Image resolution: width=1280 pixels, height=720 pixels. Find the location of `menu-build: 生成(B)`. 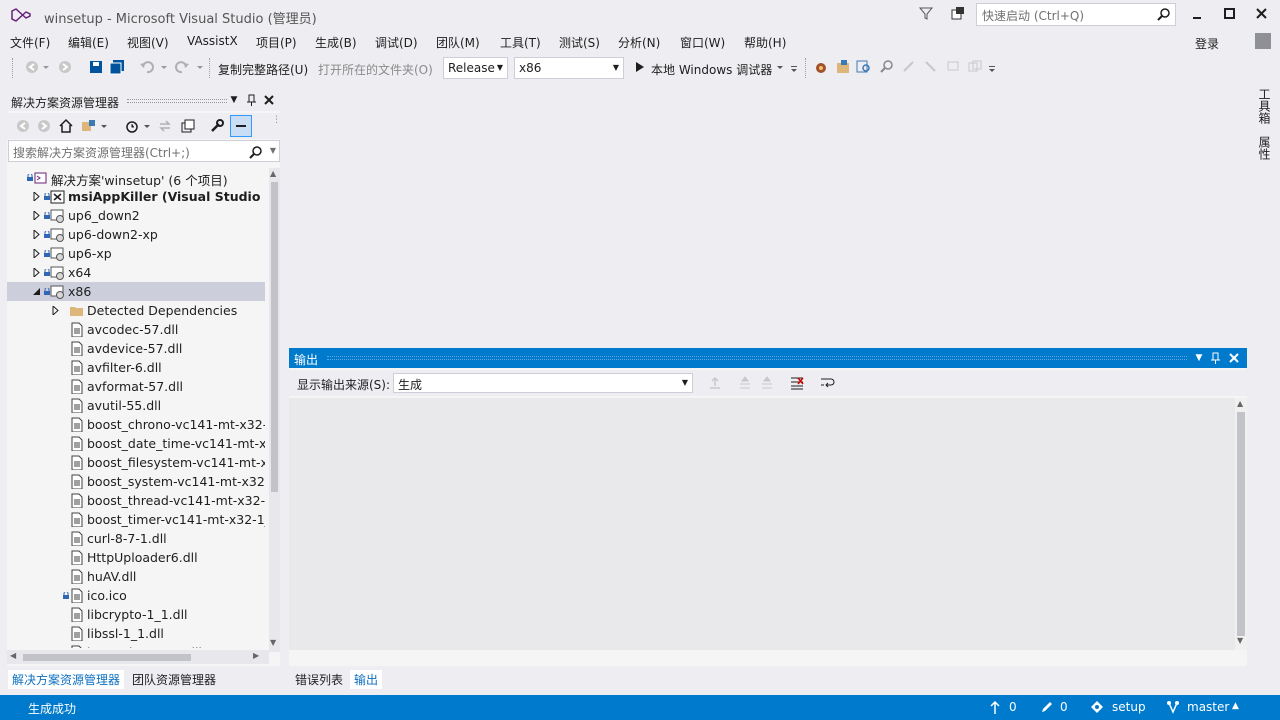

menu-build: 生成(B) is located at coordinates (336, 42).